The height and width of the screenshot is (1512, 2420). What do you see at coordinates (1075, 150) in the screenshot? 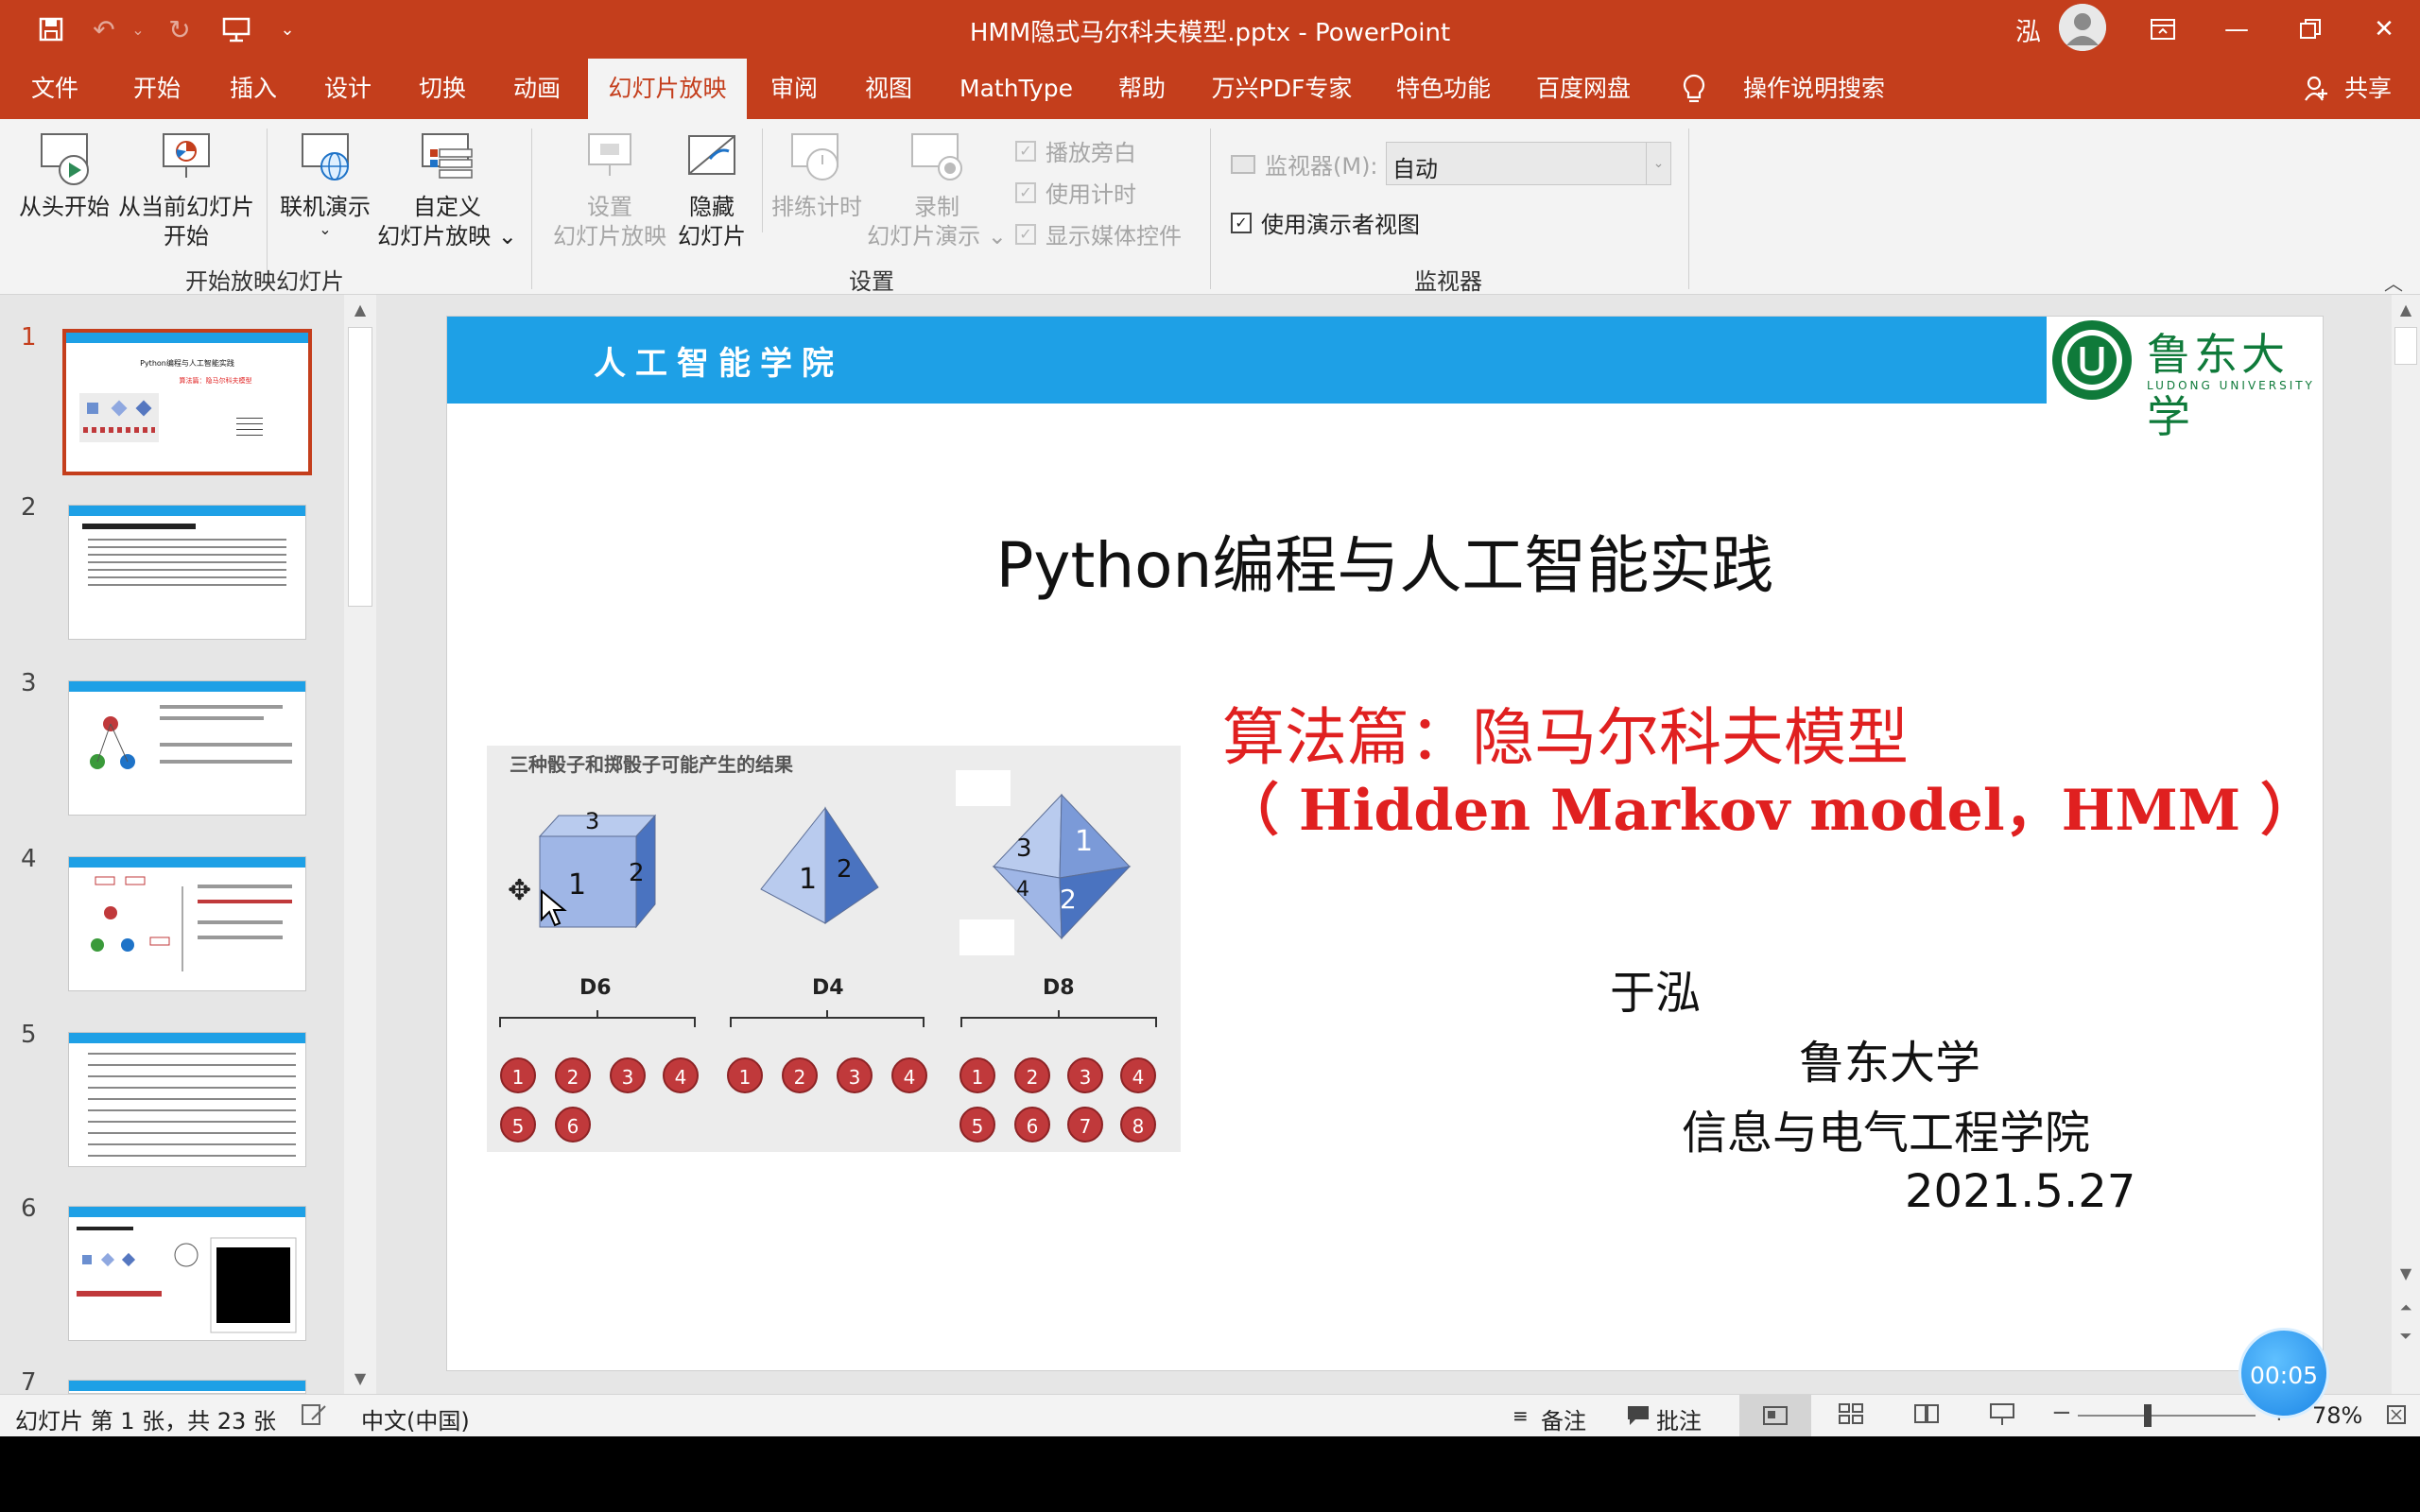
I see `play-narrations-checkbox: ✓ 播放旁白` at bounding box center [1075, 150].